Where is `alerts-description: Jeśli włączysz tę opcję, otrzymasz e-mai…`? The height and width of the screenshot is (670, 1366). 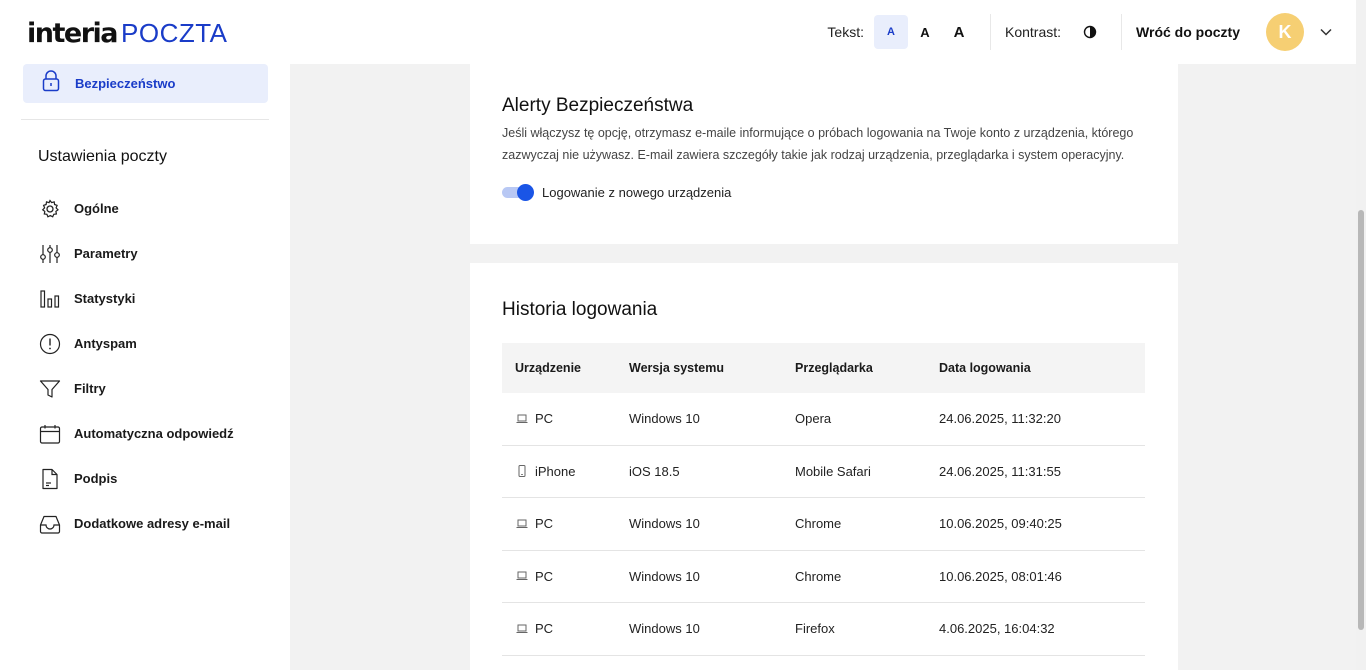 alerts-description: Jeśli włączysz tę opcję, otrzymasz e-mai… is located at coordinates (818, 144).